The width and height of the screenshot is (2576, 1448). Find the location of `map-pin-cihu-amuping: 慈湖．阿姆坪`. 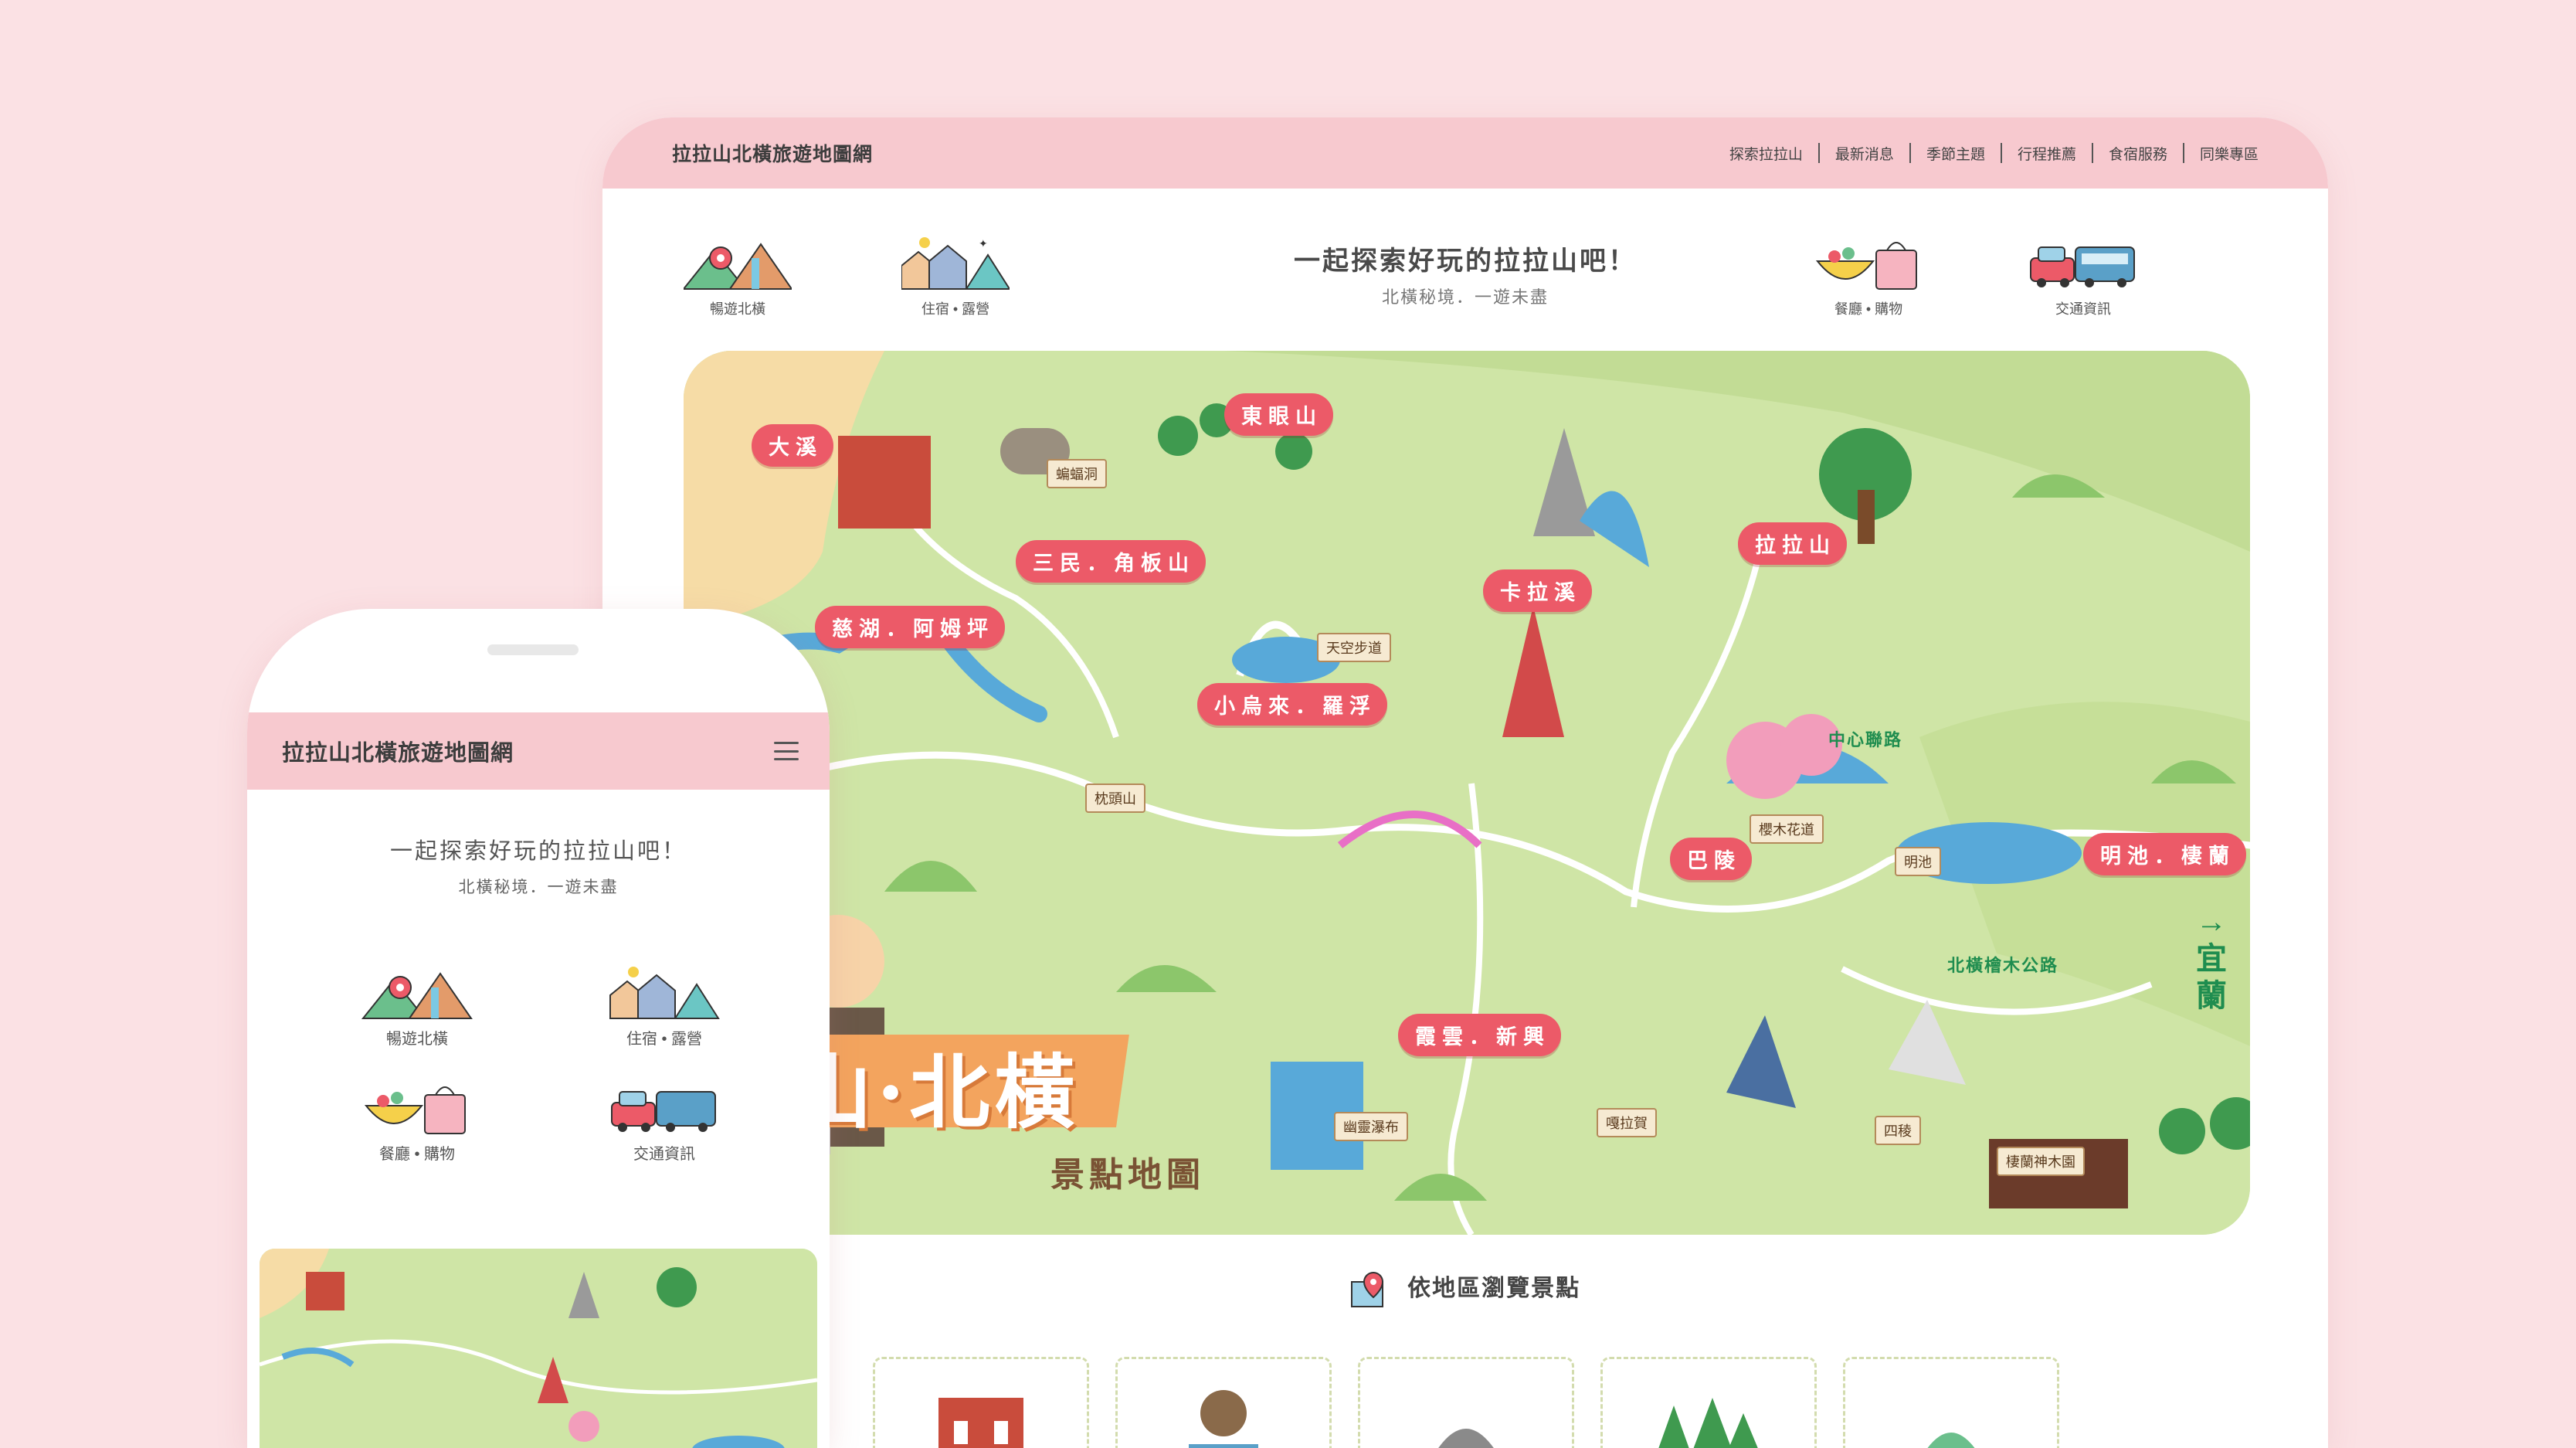

map-pin-cihu-amuping: 慈湖．阿姆坪 is located at coordinates (910, 627).